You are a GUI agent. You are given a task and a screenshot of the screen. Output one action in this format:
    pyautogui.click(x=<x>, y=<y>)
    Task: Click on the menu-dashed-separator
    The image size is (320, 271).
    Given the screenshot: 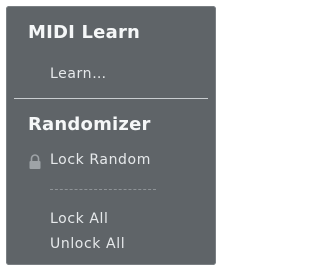 What is the action you would take?
    pyautogui.click(x=103, y=189)
    